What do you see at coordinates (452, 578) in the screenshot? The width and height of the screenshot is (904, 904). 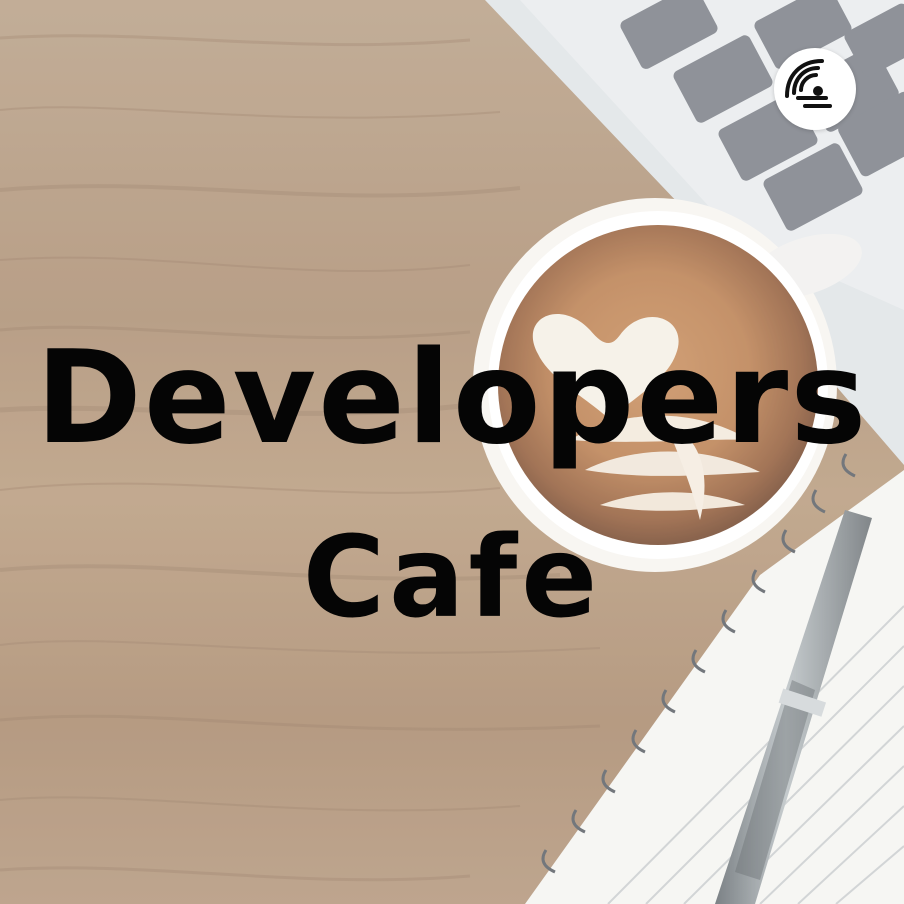 I see `podcast-title-line-2: Cafe` at bounding box center [452, 578].